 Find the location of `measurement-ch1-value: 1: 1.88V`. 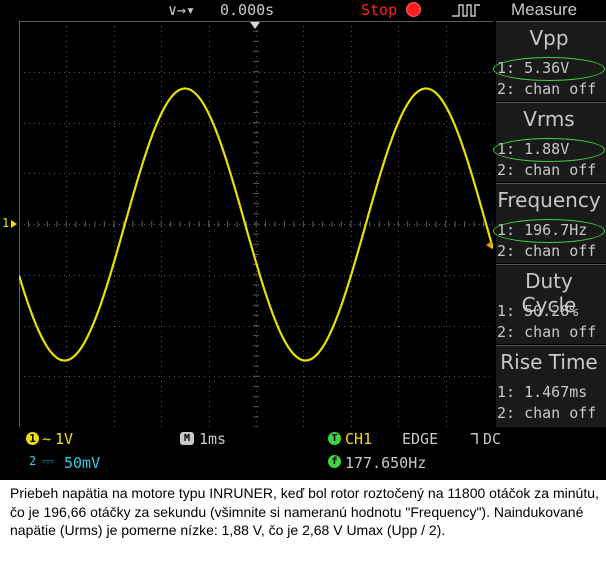

measurement-ch1-value: 1: 1.88V is located at coordinates (533, 149).